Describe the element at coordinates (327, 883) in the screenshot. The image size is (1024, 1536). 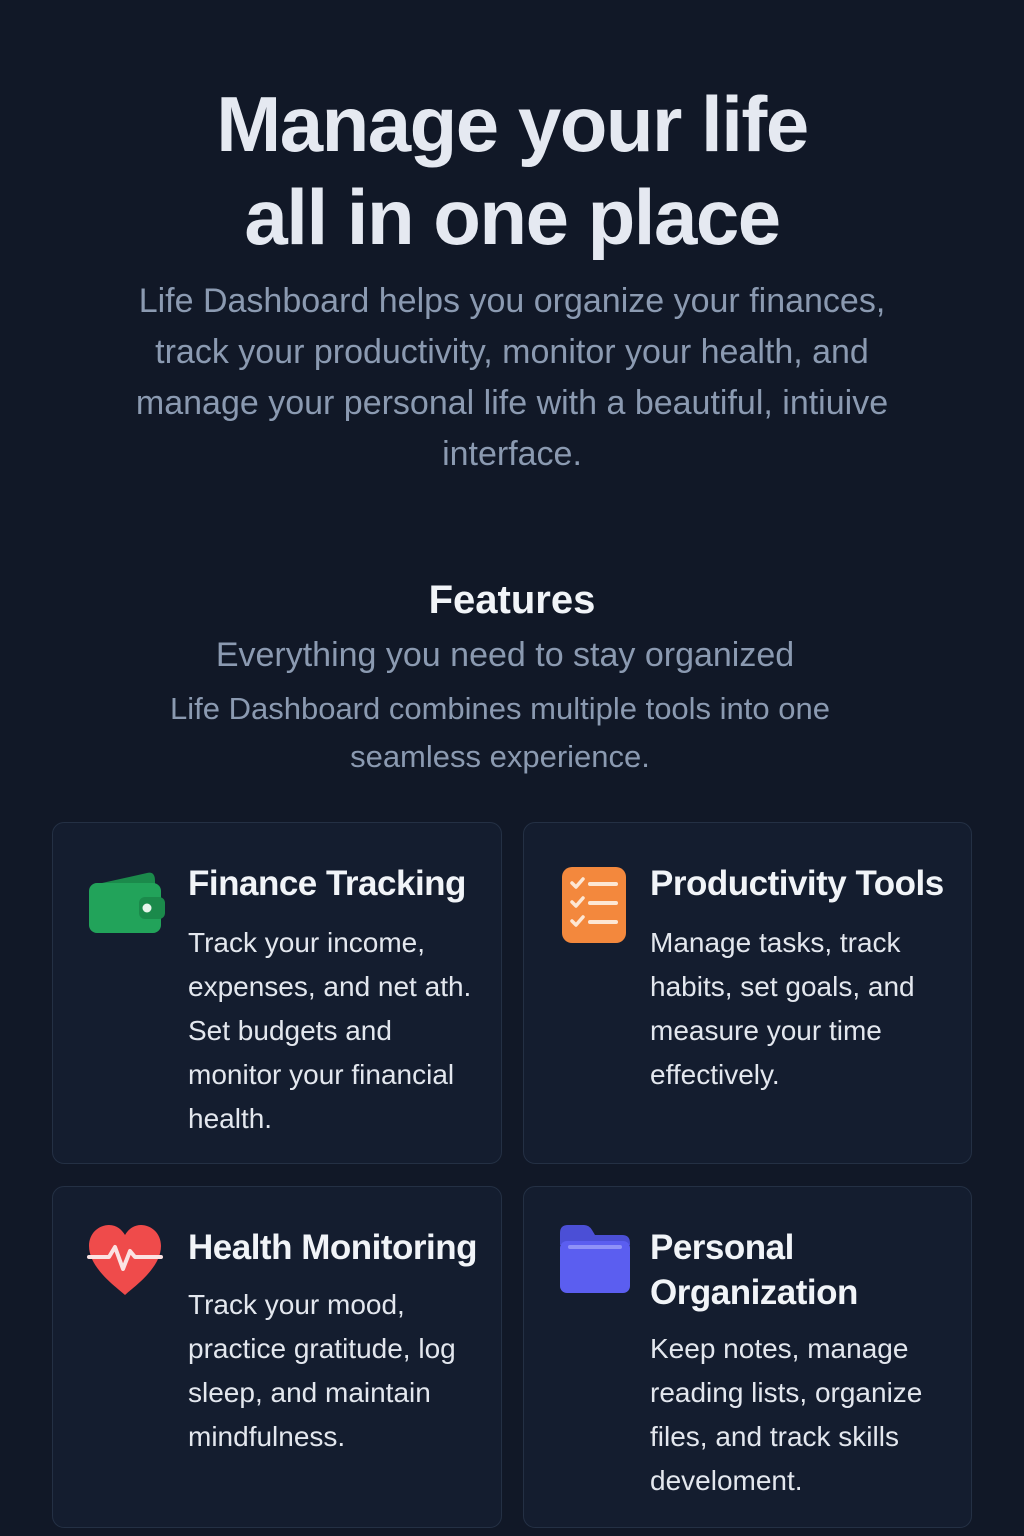
I see `feature-card-title: Finance Tracking` at that location.